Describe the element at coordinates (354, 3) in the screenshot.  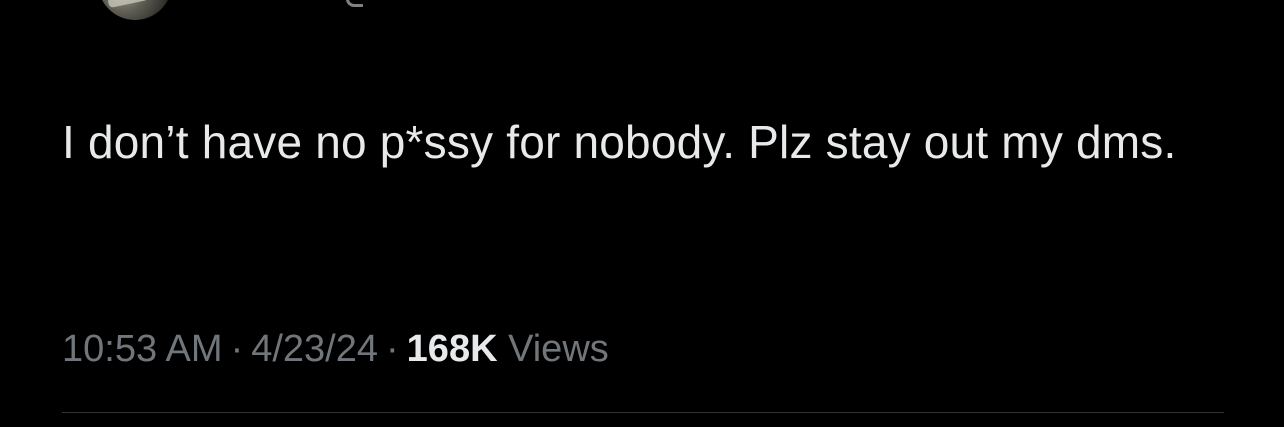
I see `display-name-fragment` at that location.